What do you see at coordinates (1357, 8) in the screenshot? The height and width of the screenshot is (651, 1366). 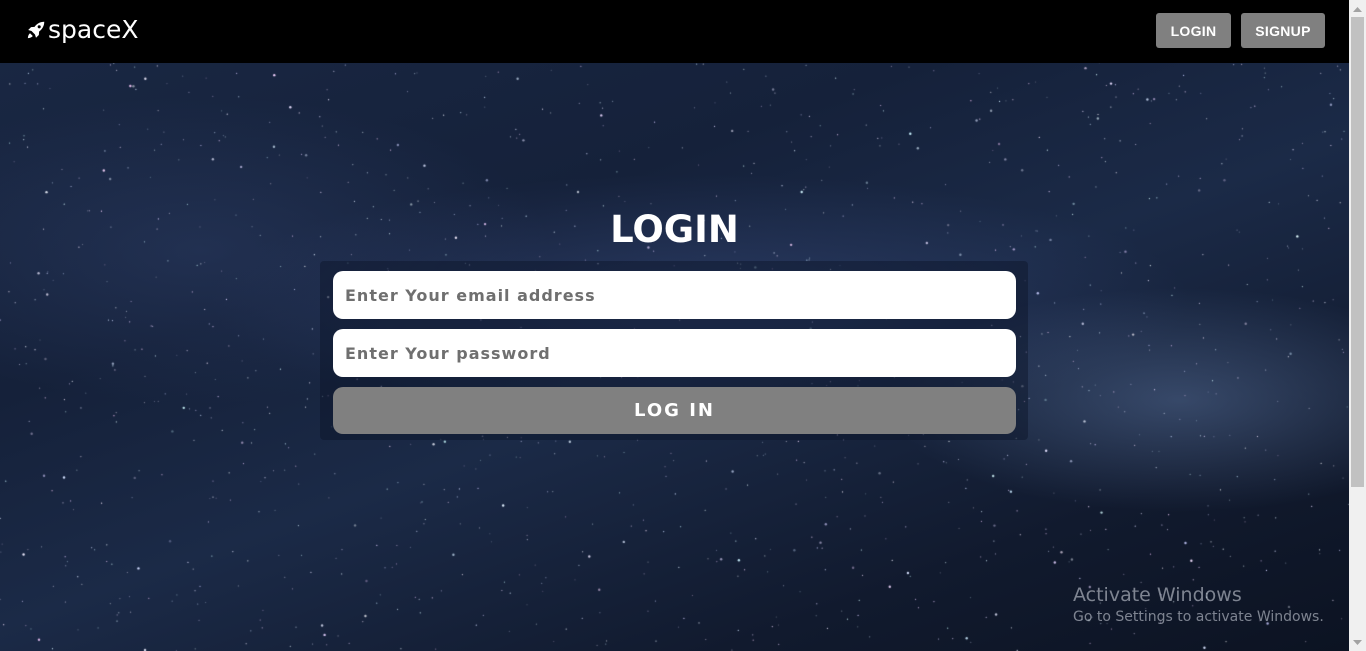 I see `scroll-up-arrow-icon` at bounding box center [1357, 8].